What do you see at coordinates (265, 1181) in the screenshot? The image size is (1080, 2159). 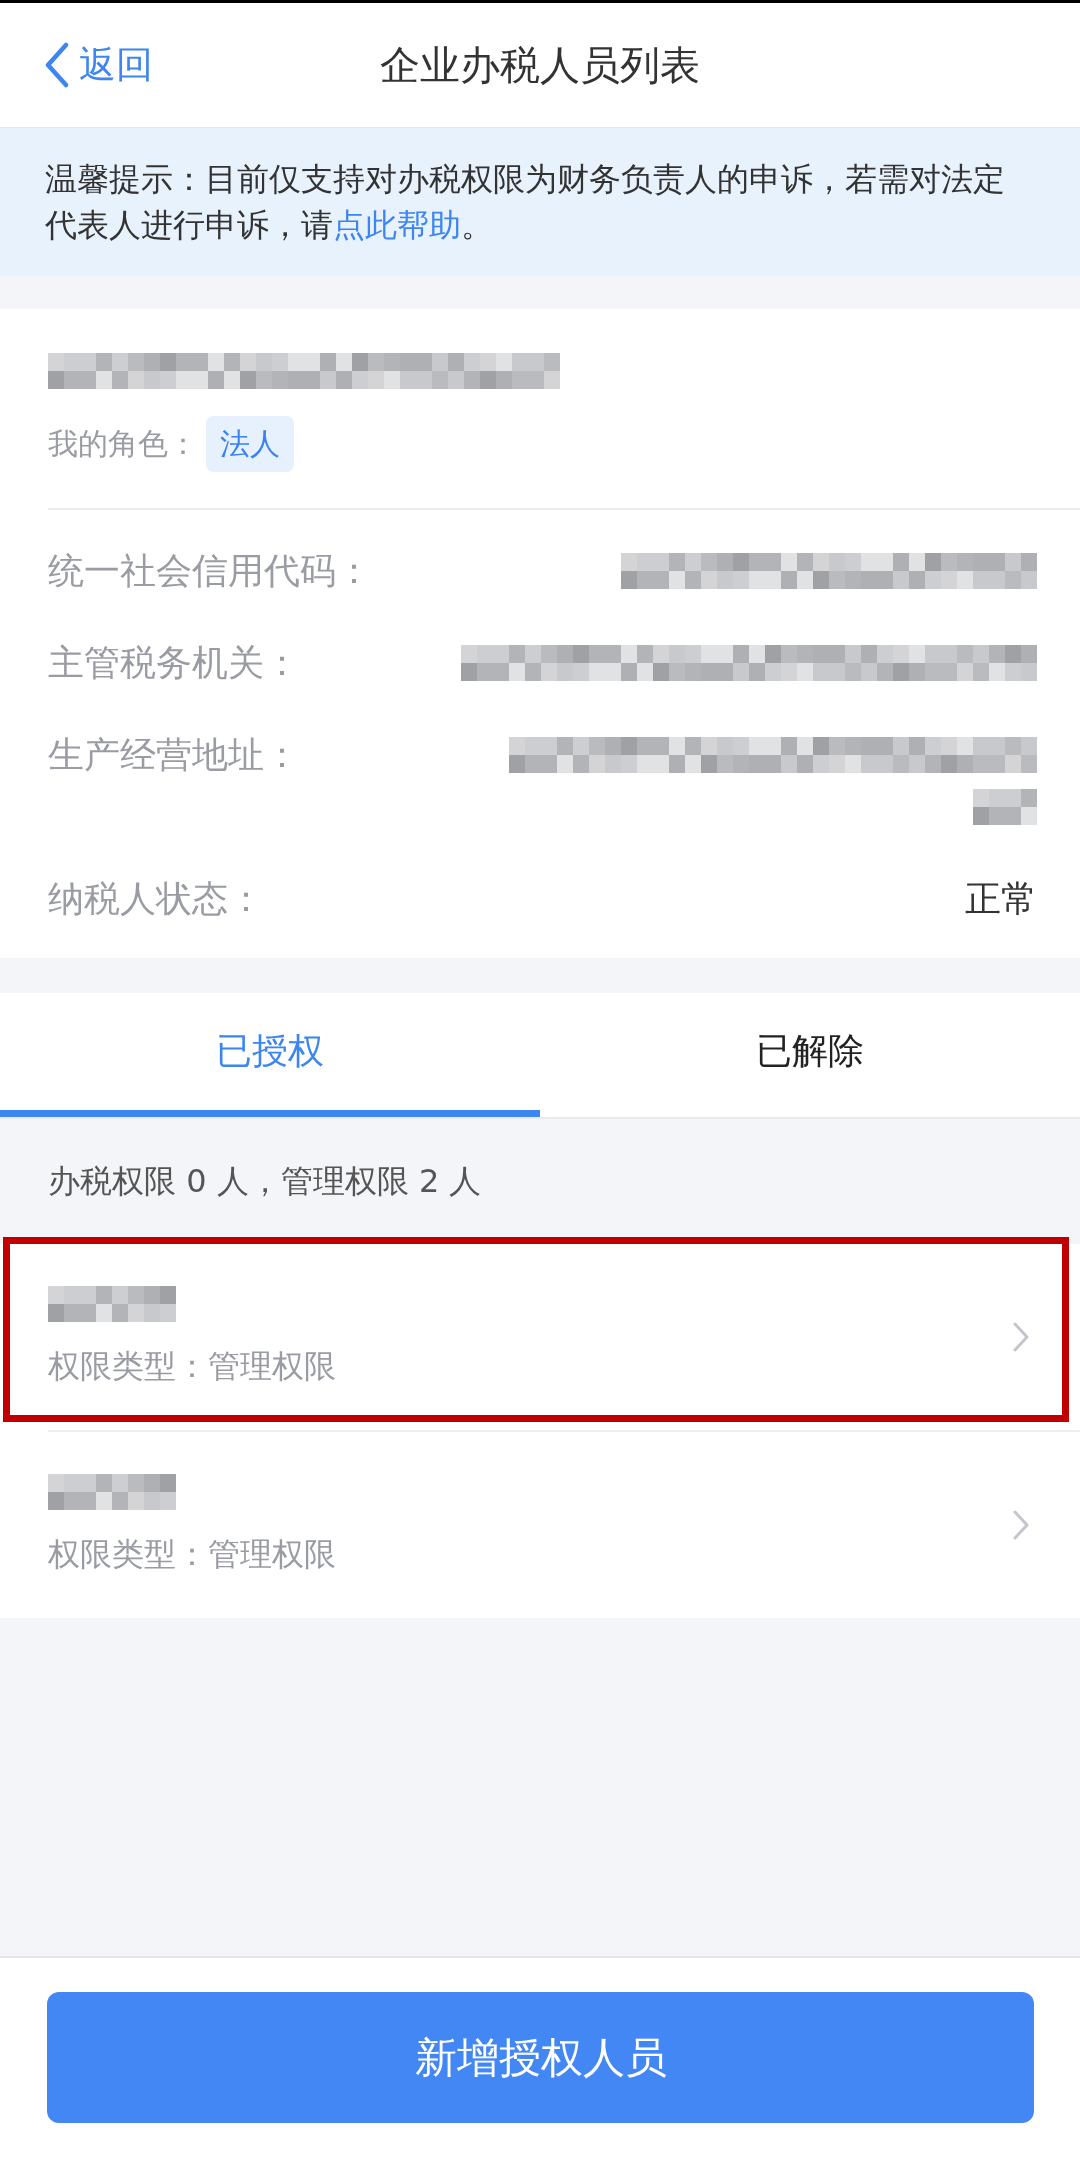 I see `permission-summary: 办税权限 0 人，管理权限 2 人` at bounding box center [265, 1181].